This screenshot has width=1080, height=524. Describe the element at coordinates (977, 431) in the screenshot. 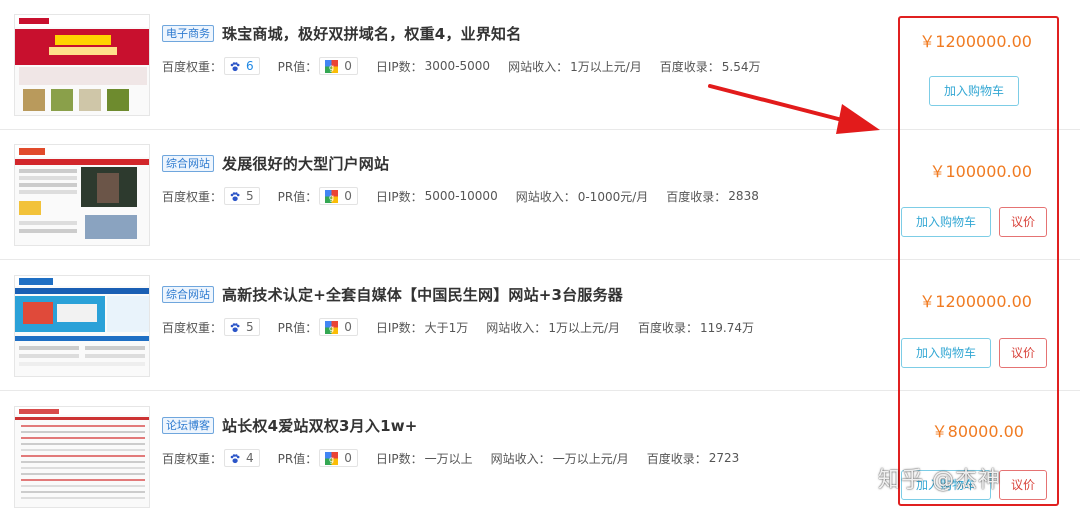

I see `listing-price: ￥80000.00` at that location.